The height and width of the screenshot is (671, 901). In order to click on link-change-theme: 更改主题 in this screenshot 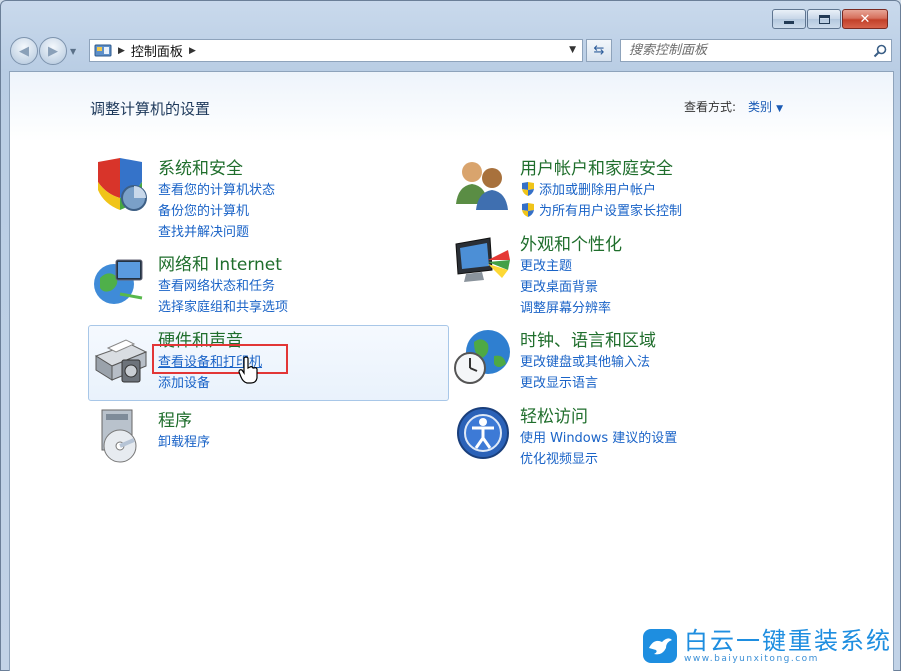, I will do `click(565, 264)`.